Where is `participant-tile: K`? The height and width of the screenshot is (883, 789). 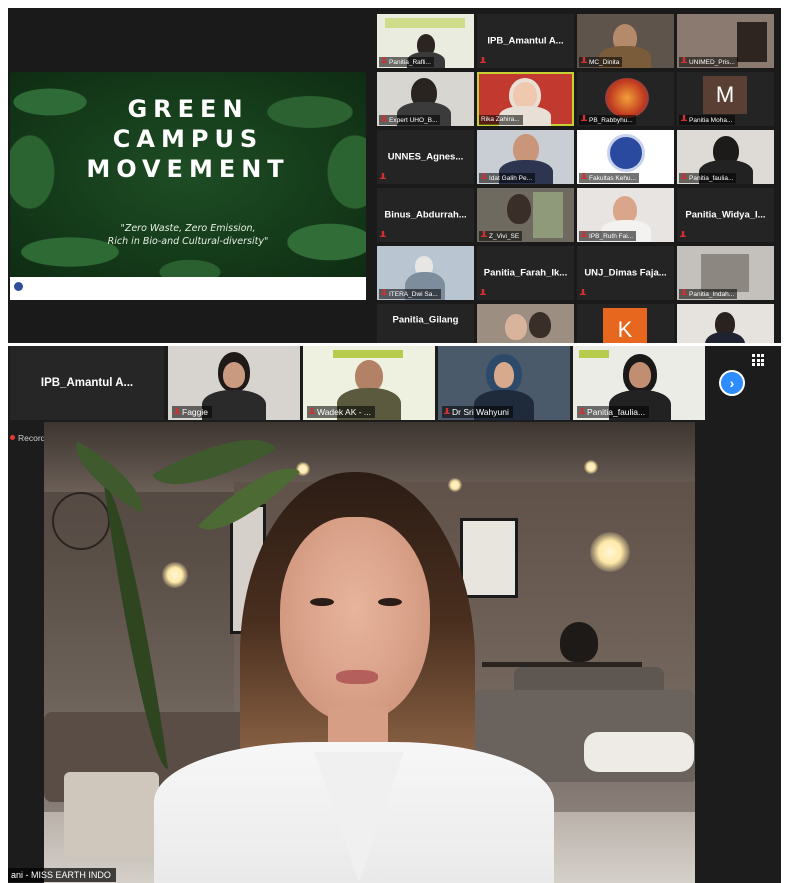 participant-tile: K is located at coordinates (625, 323).